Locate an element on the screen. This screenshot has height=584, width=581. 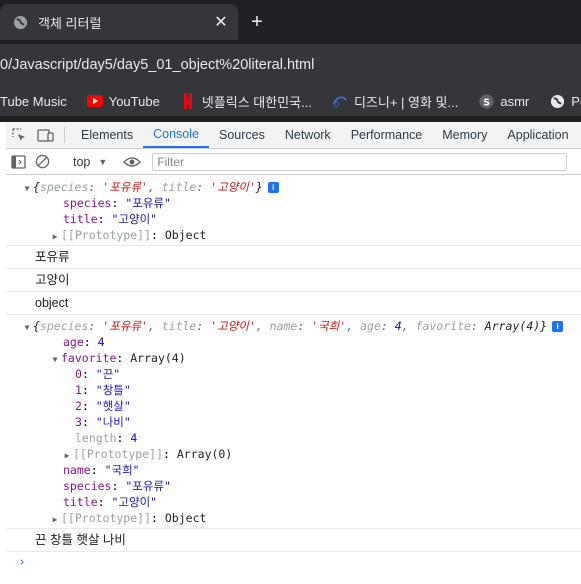
object-property: age: 4 is located at coordinates (84, 342).